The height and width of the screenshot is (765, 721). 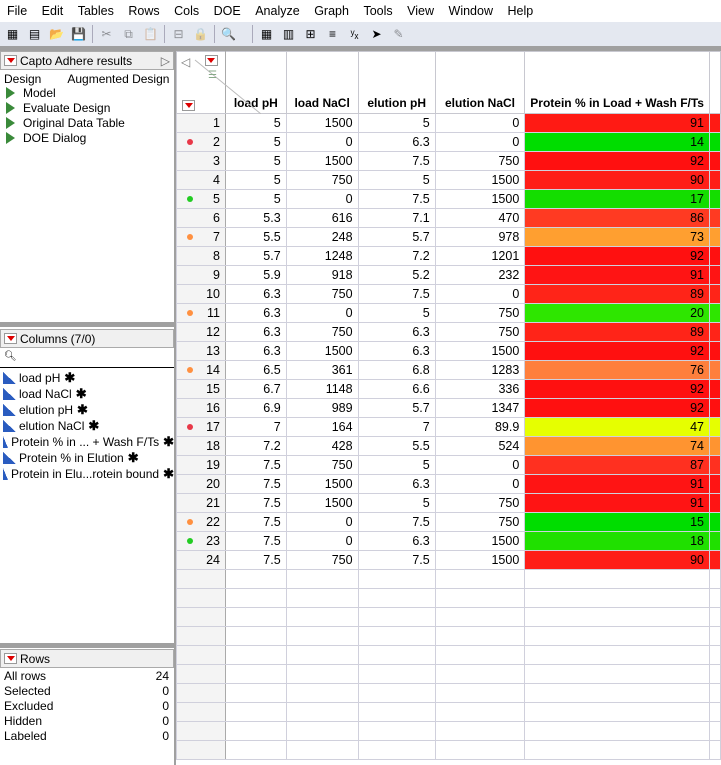 I want to click on column-list-item: Protein % in ... + Wash F/Ts ✱, so click(x=87, y=442).